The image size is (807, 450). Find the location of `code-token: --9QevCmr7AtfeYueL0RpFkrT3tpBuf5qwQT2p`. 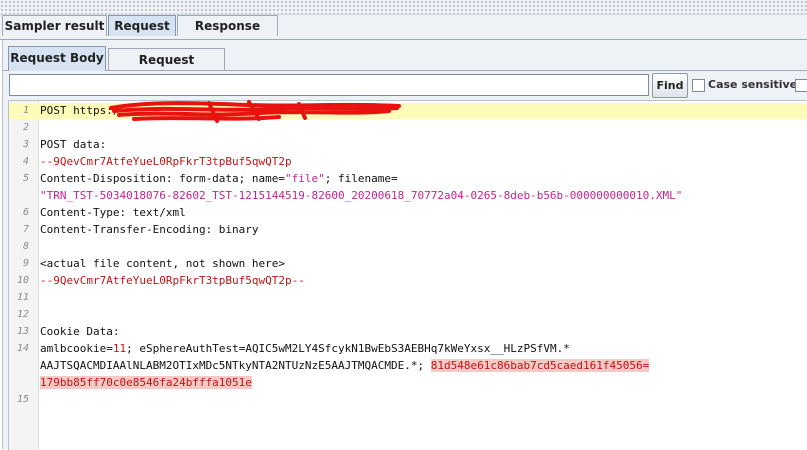

code-token: --9QevCmr7AtfeYueL0RpFkrT3tpBuf5qwQT2p is located at coordinates (166, 161).